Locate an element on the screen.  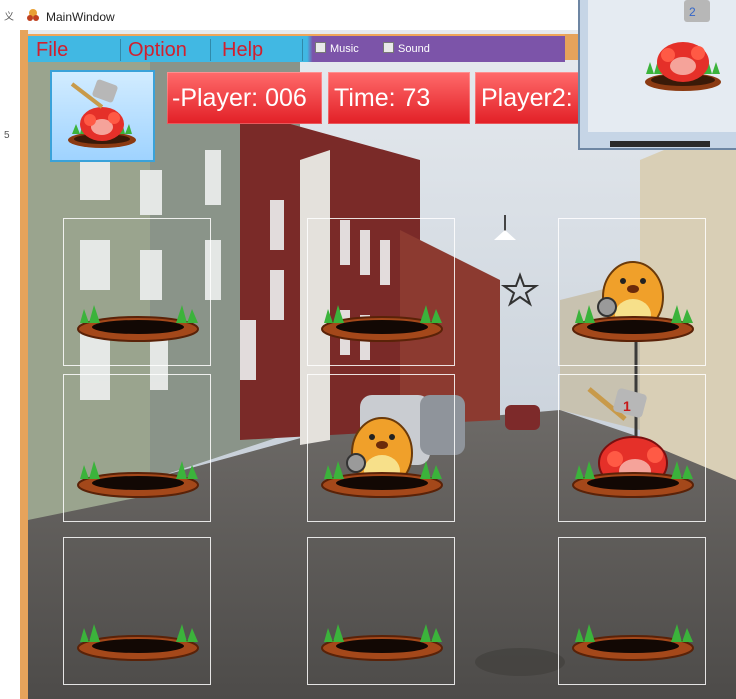
background-window-edge: 义 5 is located at coordinates (10, 349).